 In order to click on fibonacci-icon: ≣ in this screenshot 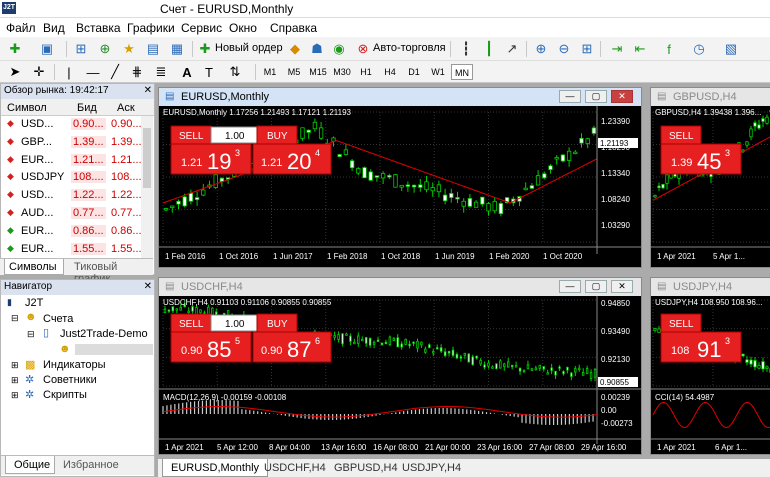, I will do `click(161, 72)`.